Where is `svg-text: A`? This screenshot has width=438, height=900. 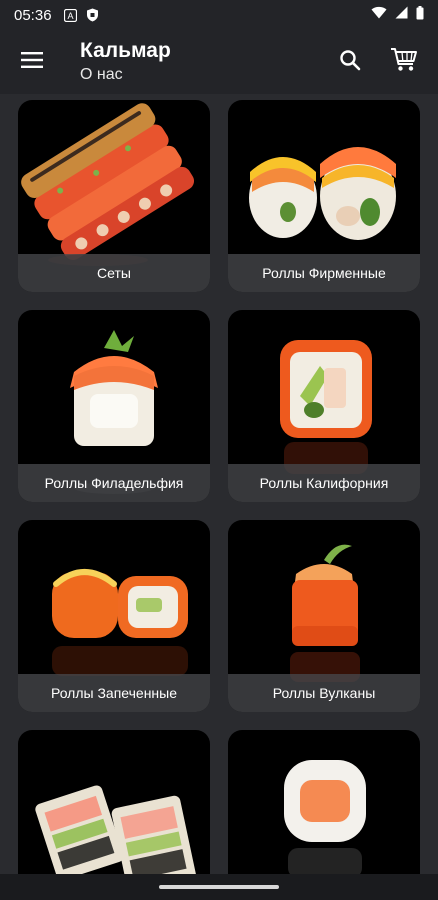
svg-text: A is located at coordinates (71, 16).